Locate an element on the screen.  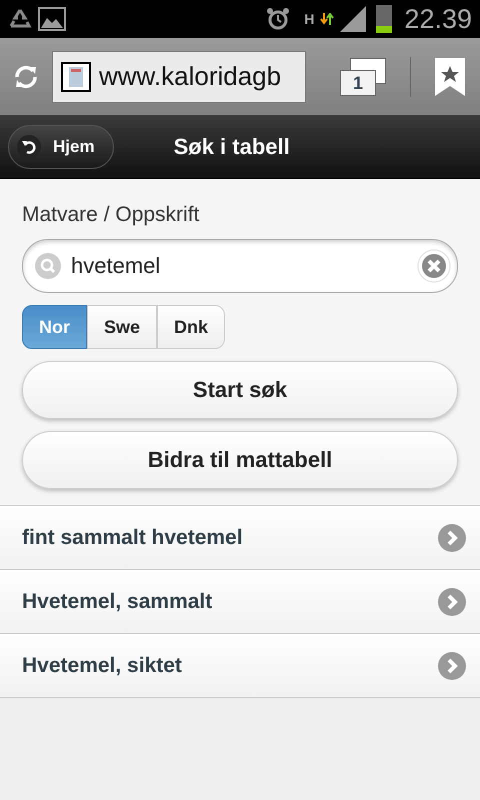
country-tab: Swe is located at coordinates (122, 327).